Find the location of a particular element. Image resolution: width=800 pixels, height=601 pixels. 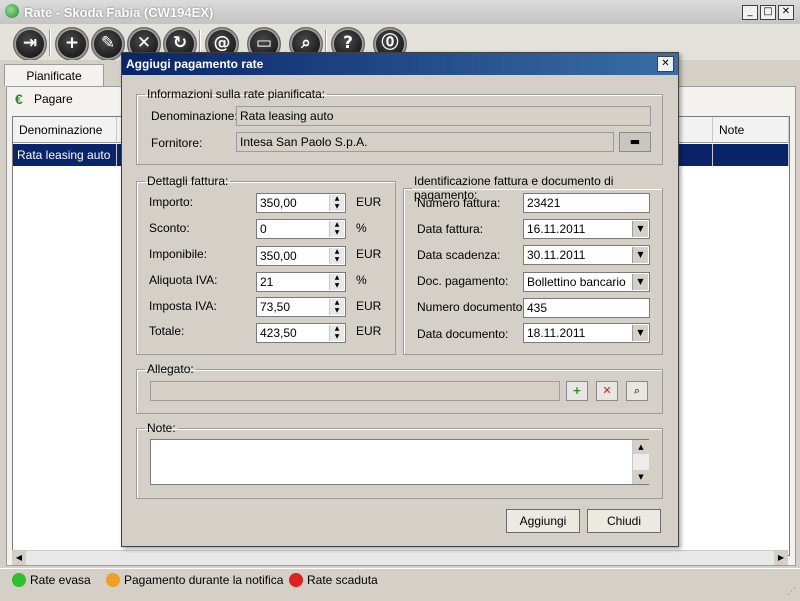

add-button: + is located at coordinates (72, 44).